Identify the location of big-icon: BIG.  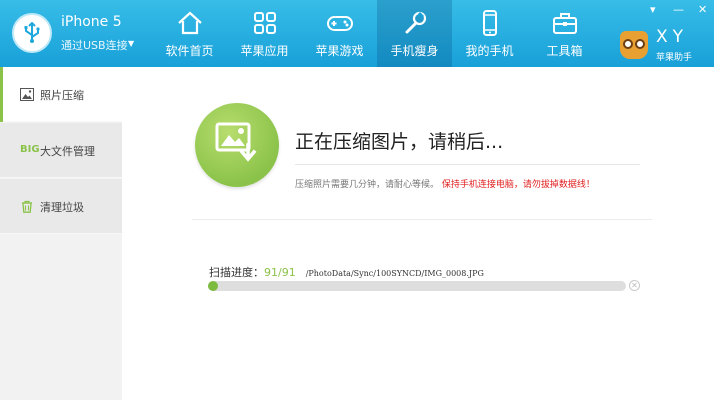
(30, 149).